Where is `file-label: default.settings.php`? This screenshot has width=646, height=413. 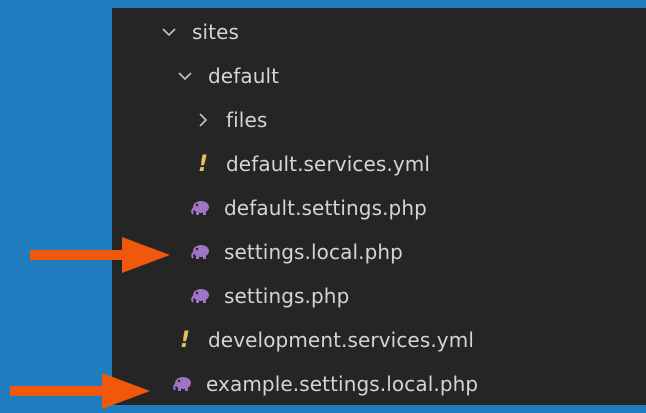 file-label: default.settings.php is located at coordinates (325, 208).